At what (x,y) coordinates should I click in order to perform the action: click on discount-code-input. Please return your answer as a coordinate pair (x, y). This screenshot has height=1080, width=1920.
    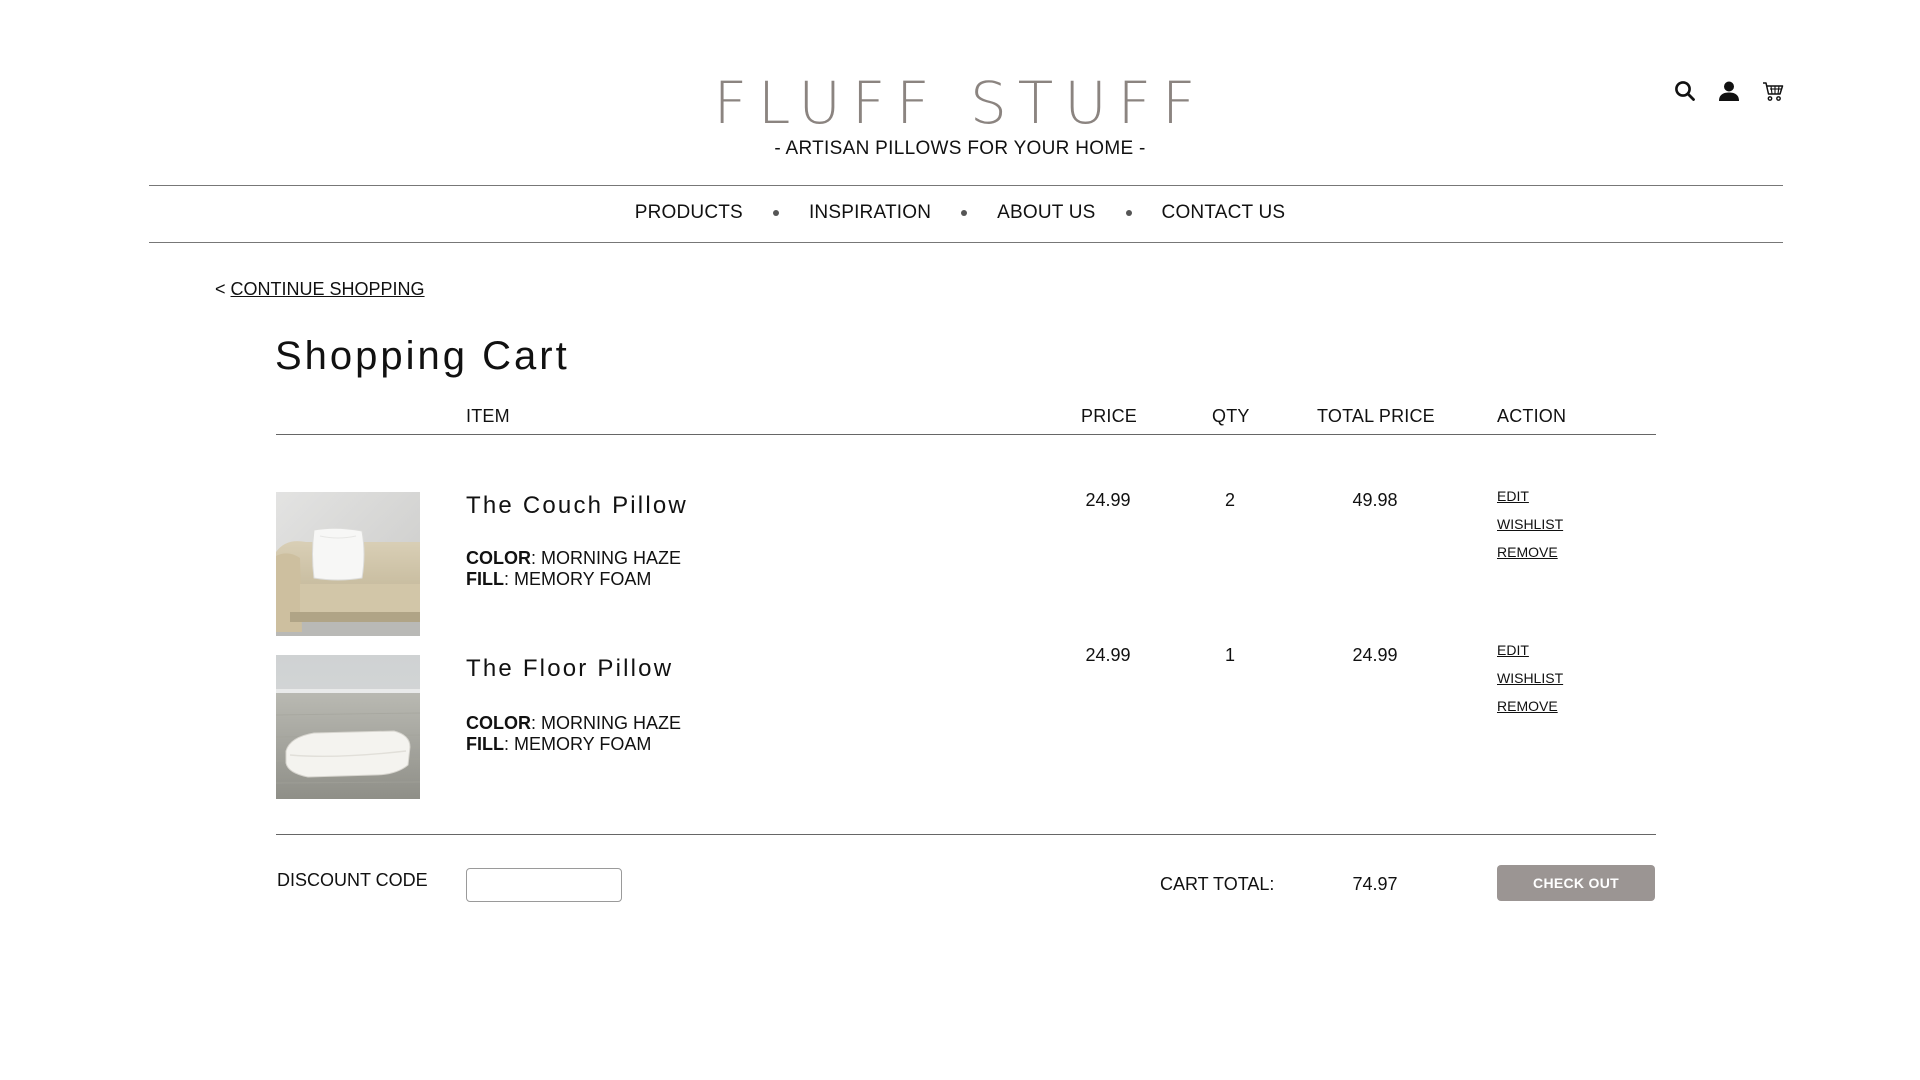
    Looking at the image, I should click on (544, 885).